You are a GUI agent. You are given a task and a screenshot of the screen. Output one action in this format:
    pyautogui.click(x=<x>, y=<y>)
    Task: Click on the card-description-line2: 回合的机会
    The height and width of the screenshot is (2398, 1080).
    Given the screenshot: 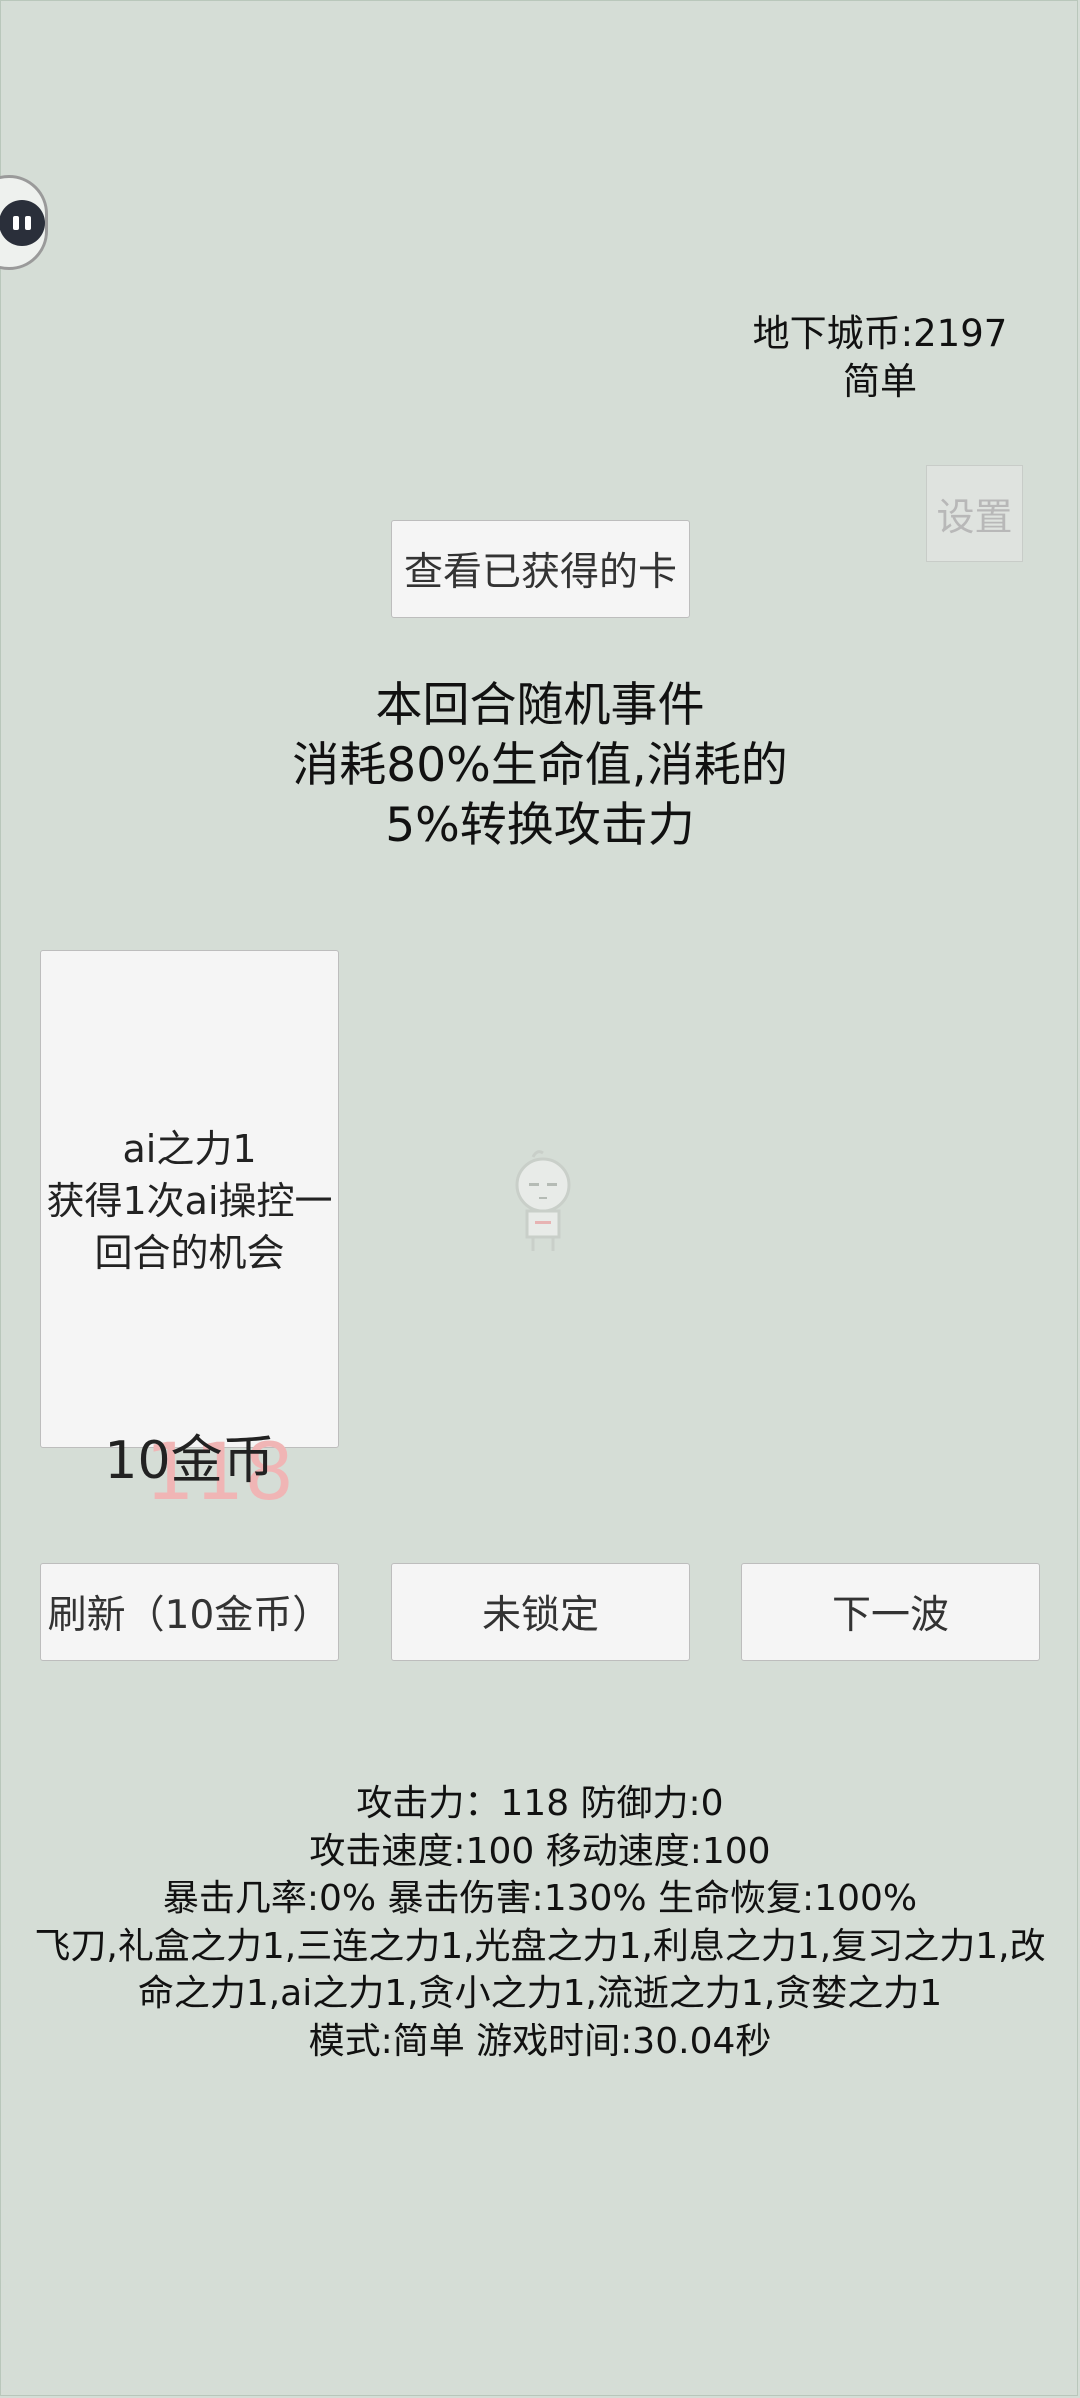 What is the action you would take?
    pyautogui.click(x=189, y=1253)
    